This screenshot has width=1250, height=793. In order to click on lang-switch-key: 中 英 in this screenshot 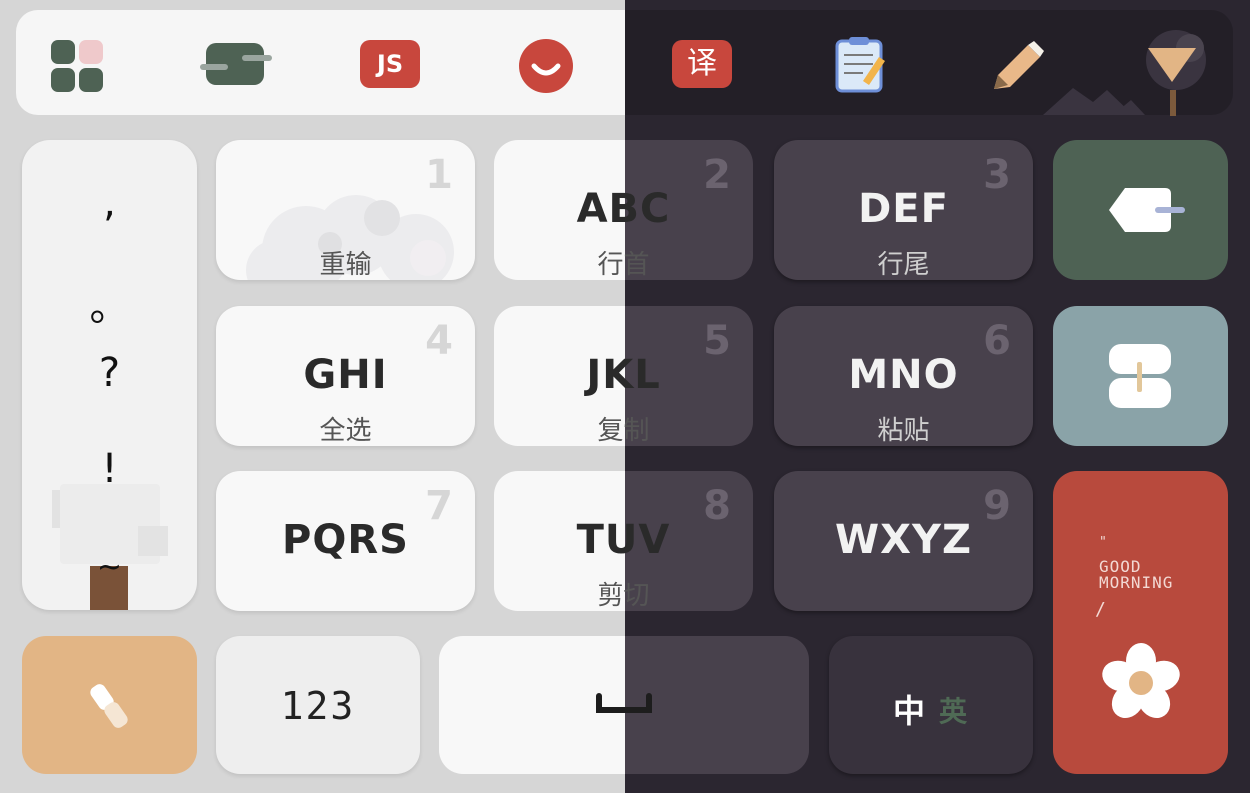, I will do `click(931, 705)`.